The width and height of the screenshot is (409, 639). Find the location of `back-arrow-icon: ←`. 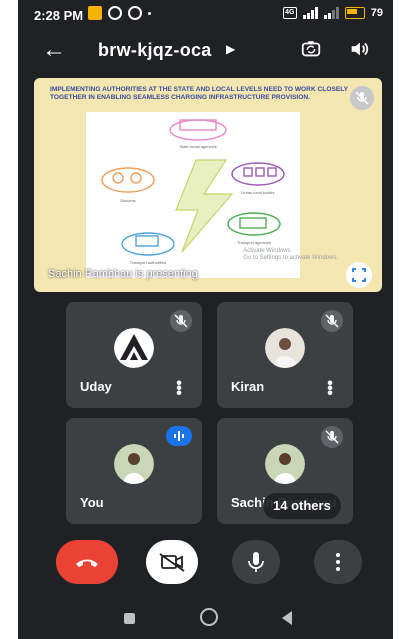

back-arrow-icon: ← is located at coordinates (54, 50).